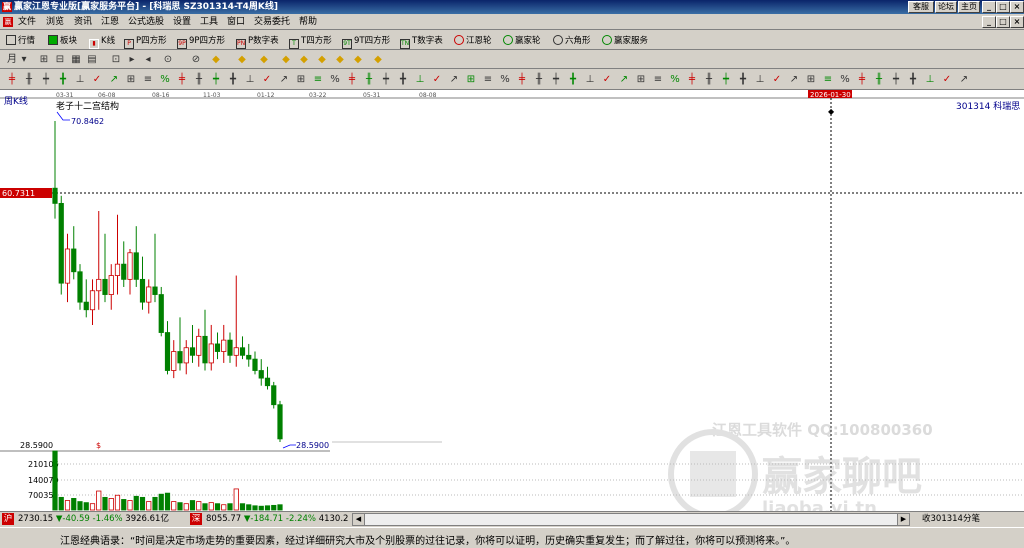 Image resolution: width=1024 pixels, height=548 pixels. Describe the element at coordinates (1003, 7) in the screenshot. I see `maximize-button: □` at that location.